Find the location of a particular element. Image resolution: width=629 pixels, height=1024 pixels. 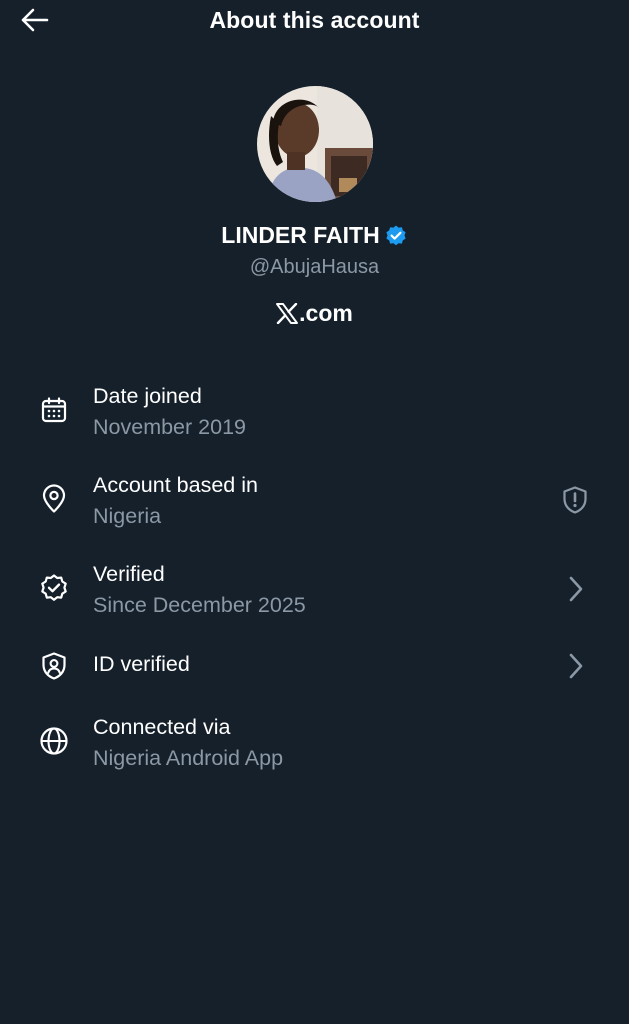

avatar is located at coordinates (315, 144).